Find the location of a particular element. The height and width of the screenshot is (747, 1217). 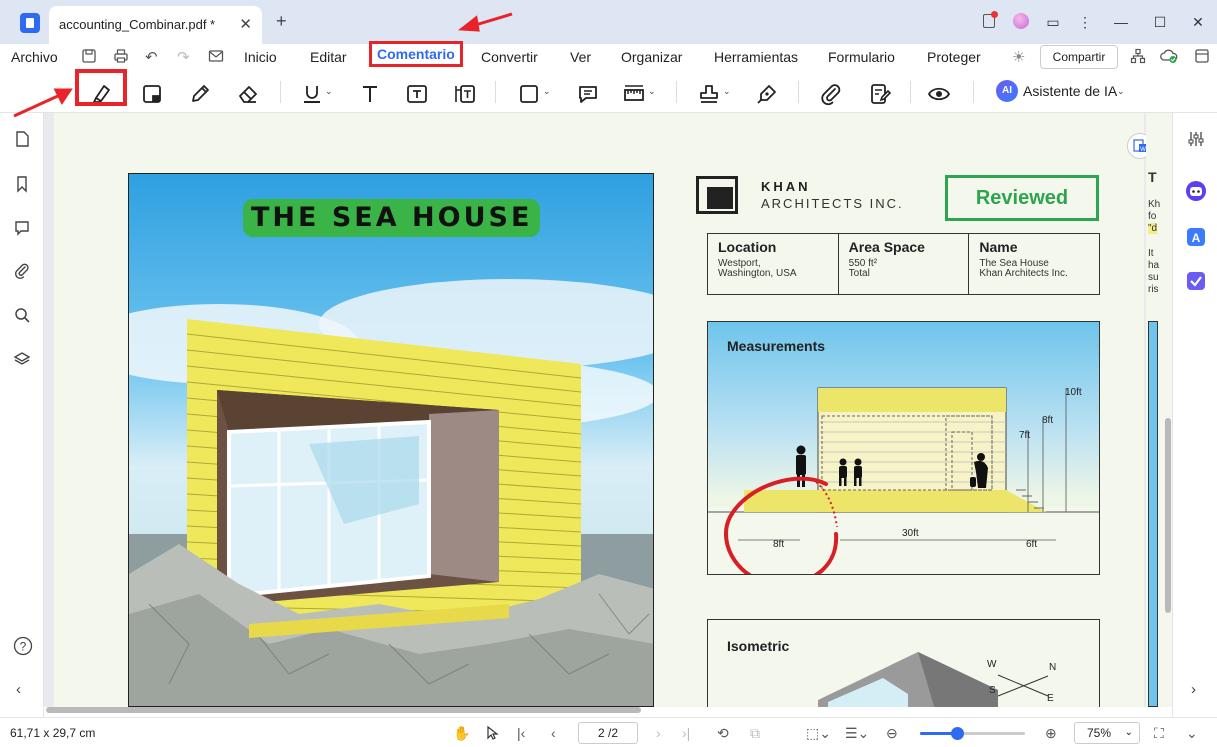

note-icon is located at coordinates (588, 94).